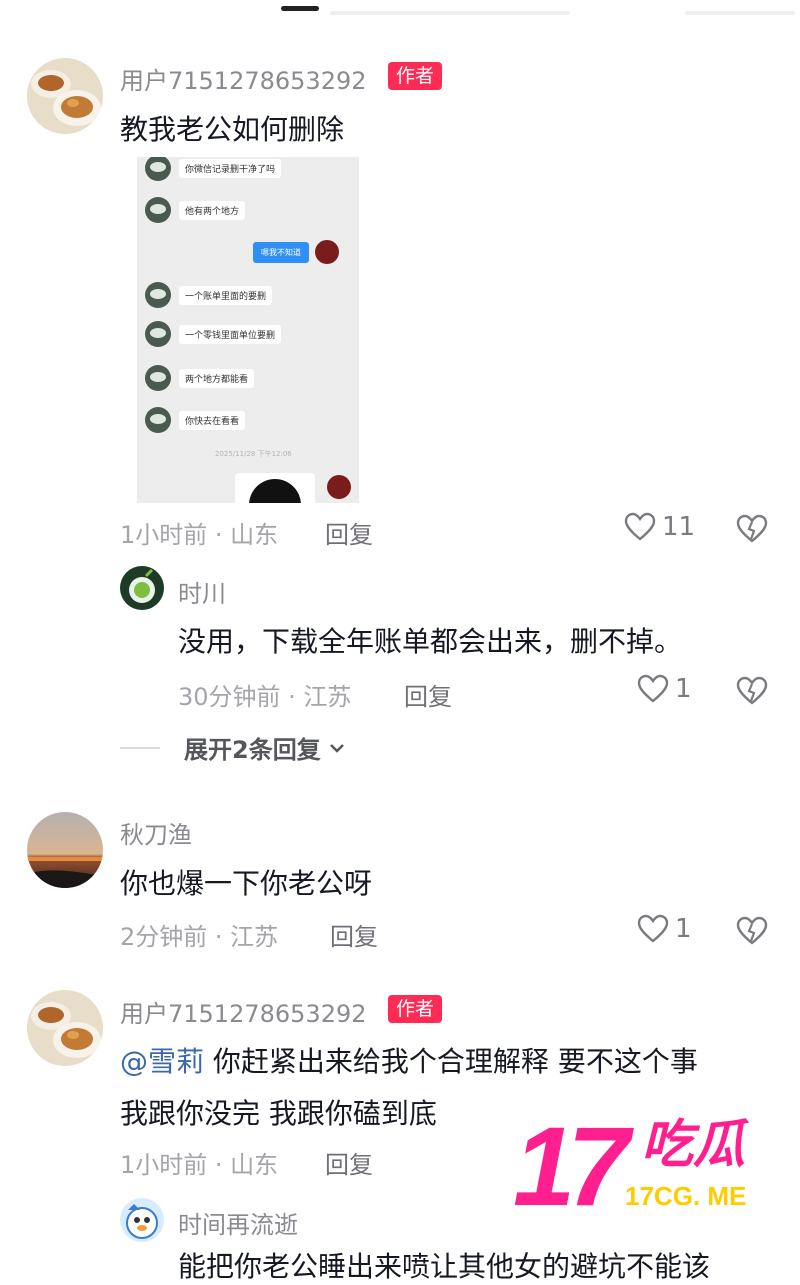 This screenshot has height=1285, width=800. What do you see at coordinates (202, 591) in the screenshot?
I see `reply-username: 时川` at bounding box center [202, 591].